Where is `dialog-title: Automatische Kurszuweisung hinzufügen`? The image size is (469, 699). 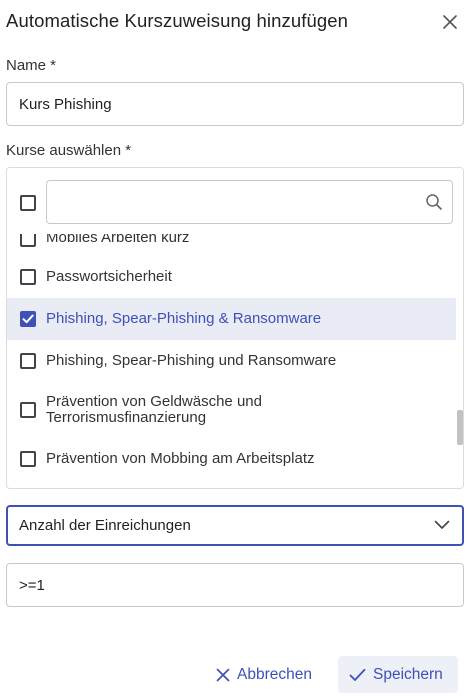 dialog-title: Automatische Kurszuweisung hinzufügen is located at coordinates (177, 20).